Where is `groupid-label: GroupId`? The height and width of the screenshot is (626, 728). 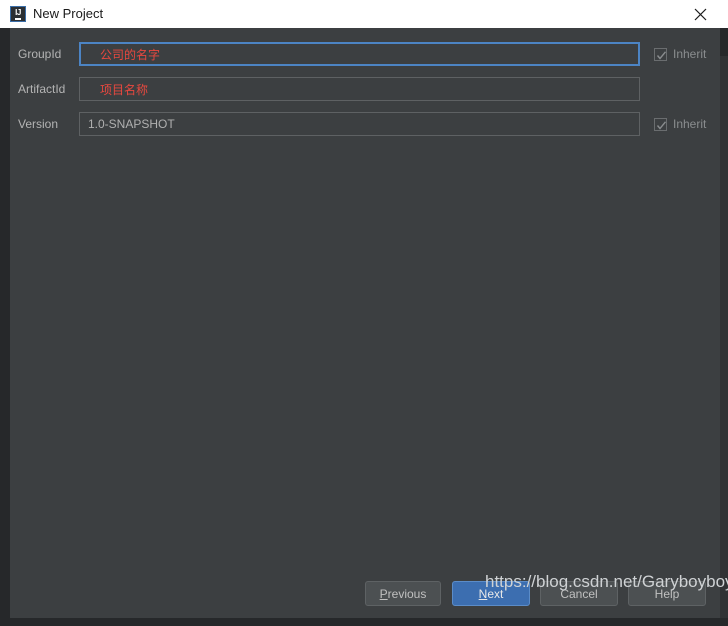 groupid-label: GroupId is located at coordinates (40, 54).